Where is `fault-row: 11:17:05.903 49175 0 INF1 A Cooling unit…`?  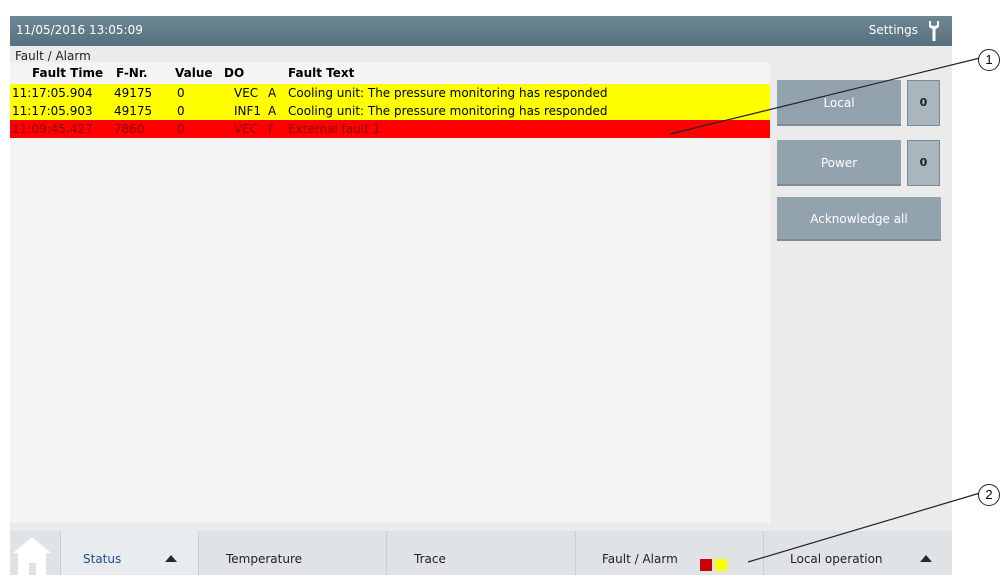
fault-row: 11:17:05.903 49175 0 INF1 A Cooling unit… is located at coordinates (390, 111).